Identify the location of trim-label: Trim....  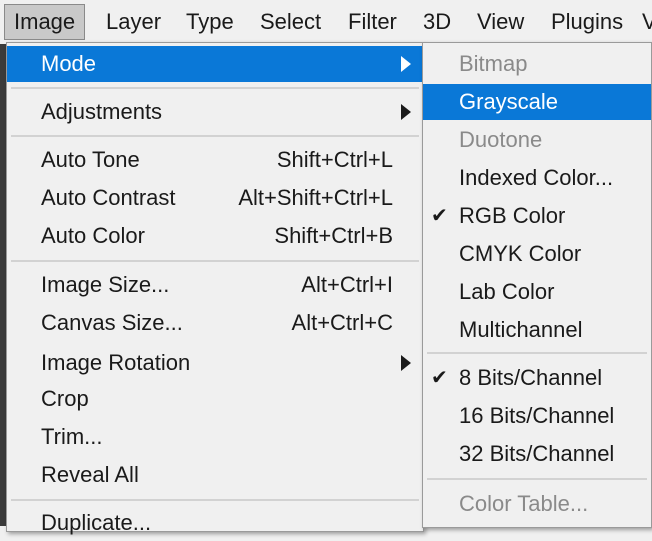
(72, 436).